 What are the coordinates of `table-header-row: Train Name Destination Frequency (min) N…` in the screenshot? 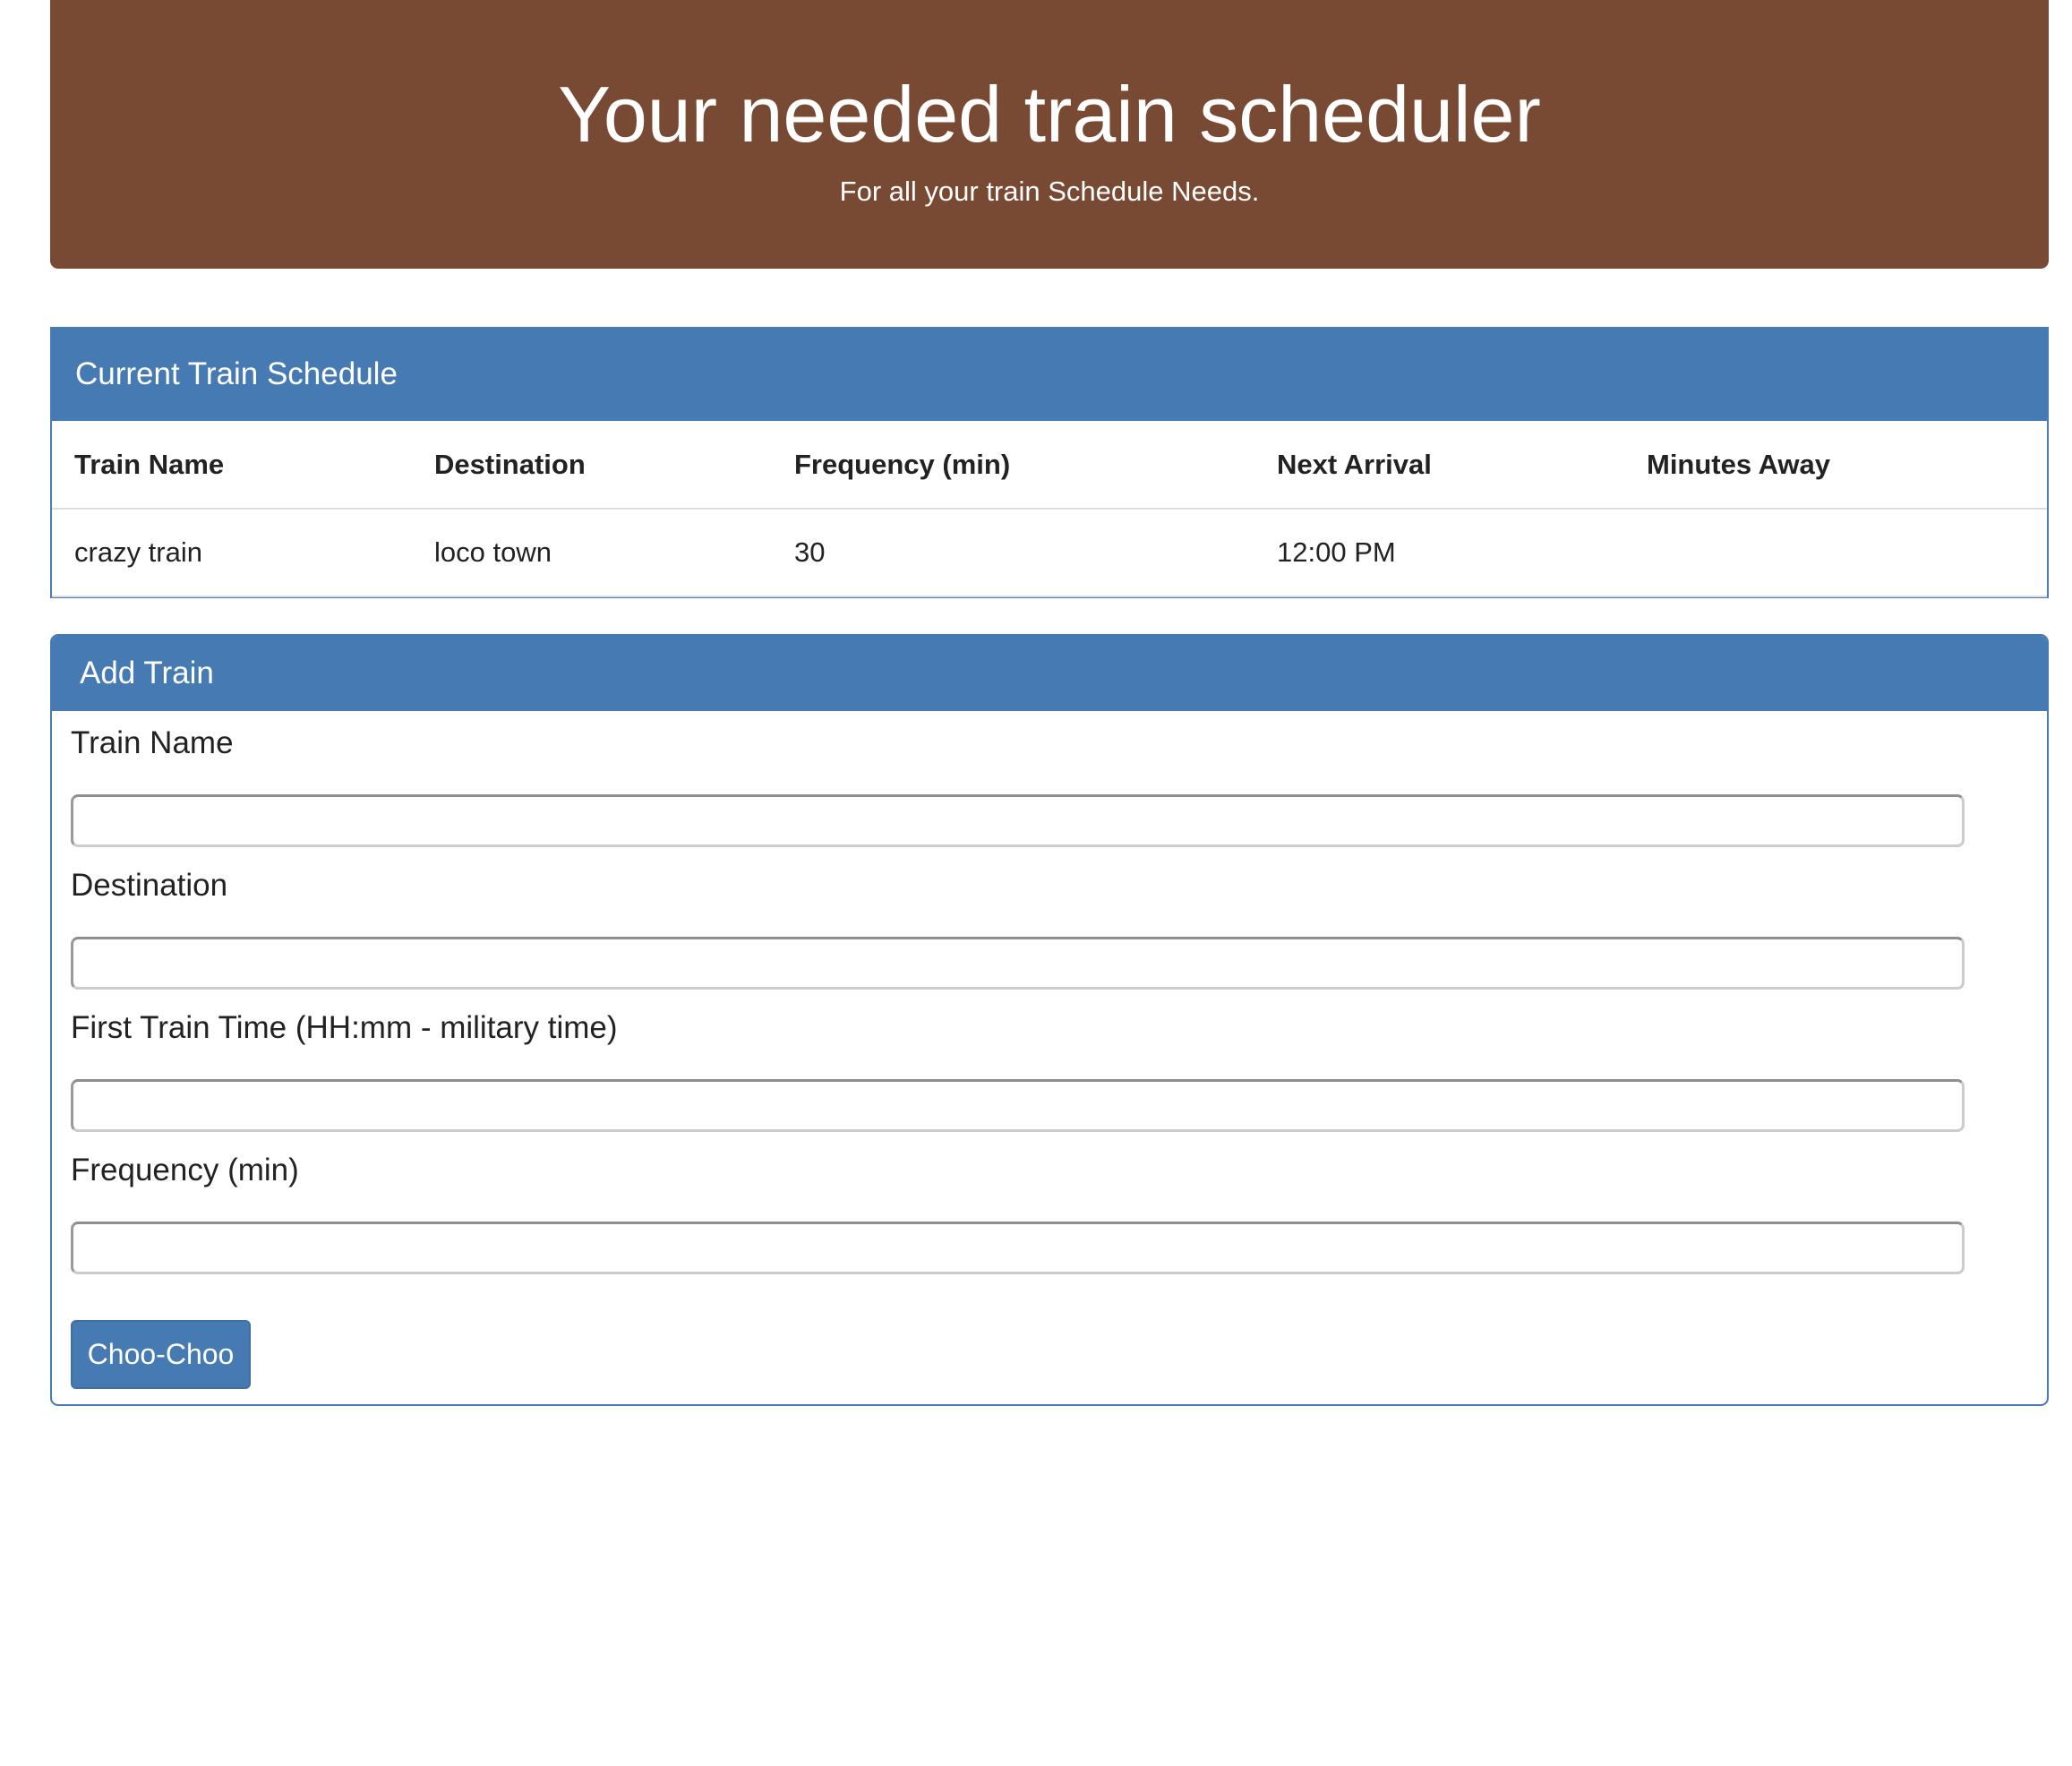 It's located at (1049, 465).